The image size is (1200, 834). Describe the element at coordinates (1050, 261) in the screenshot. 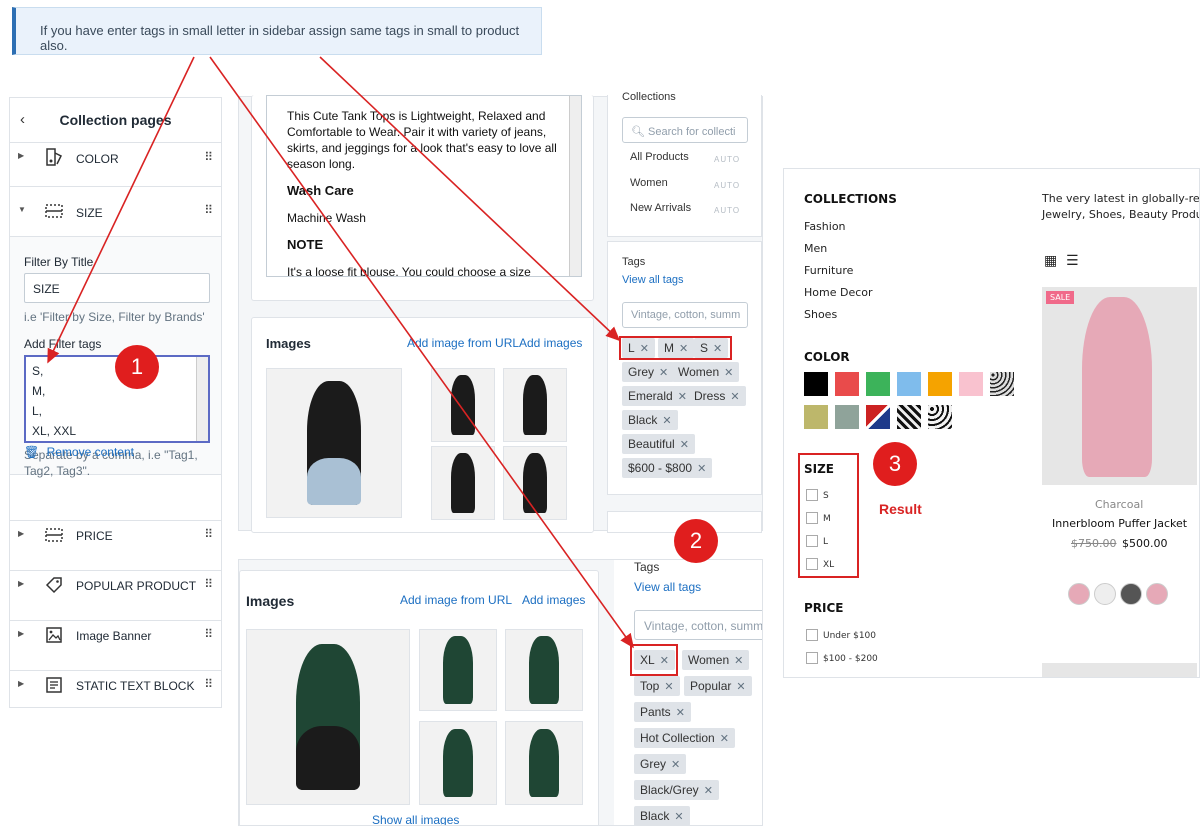

I see `grid-view-icon: ▦` at that location.